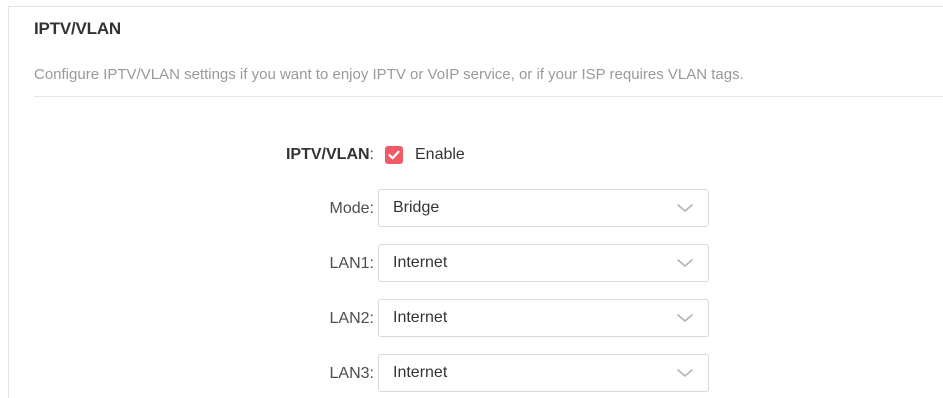 This screenshot has height=398, width=943. What do you see at coordinates (488, 96) in the screenshot?
I see `divider` at bounding box center [488, 96].